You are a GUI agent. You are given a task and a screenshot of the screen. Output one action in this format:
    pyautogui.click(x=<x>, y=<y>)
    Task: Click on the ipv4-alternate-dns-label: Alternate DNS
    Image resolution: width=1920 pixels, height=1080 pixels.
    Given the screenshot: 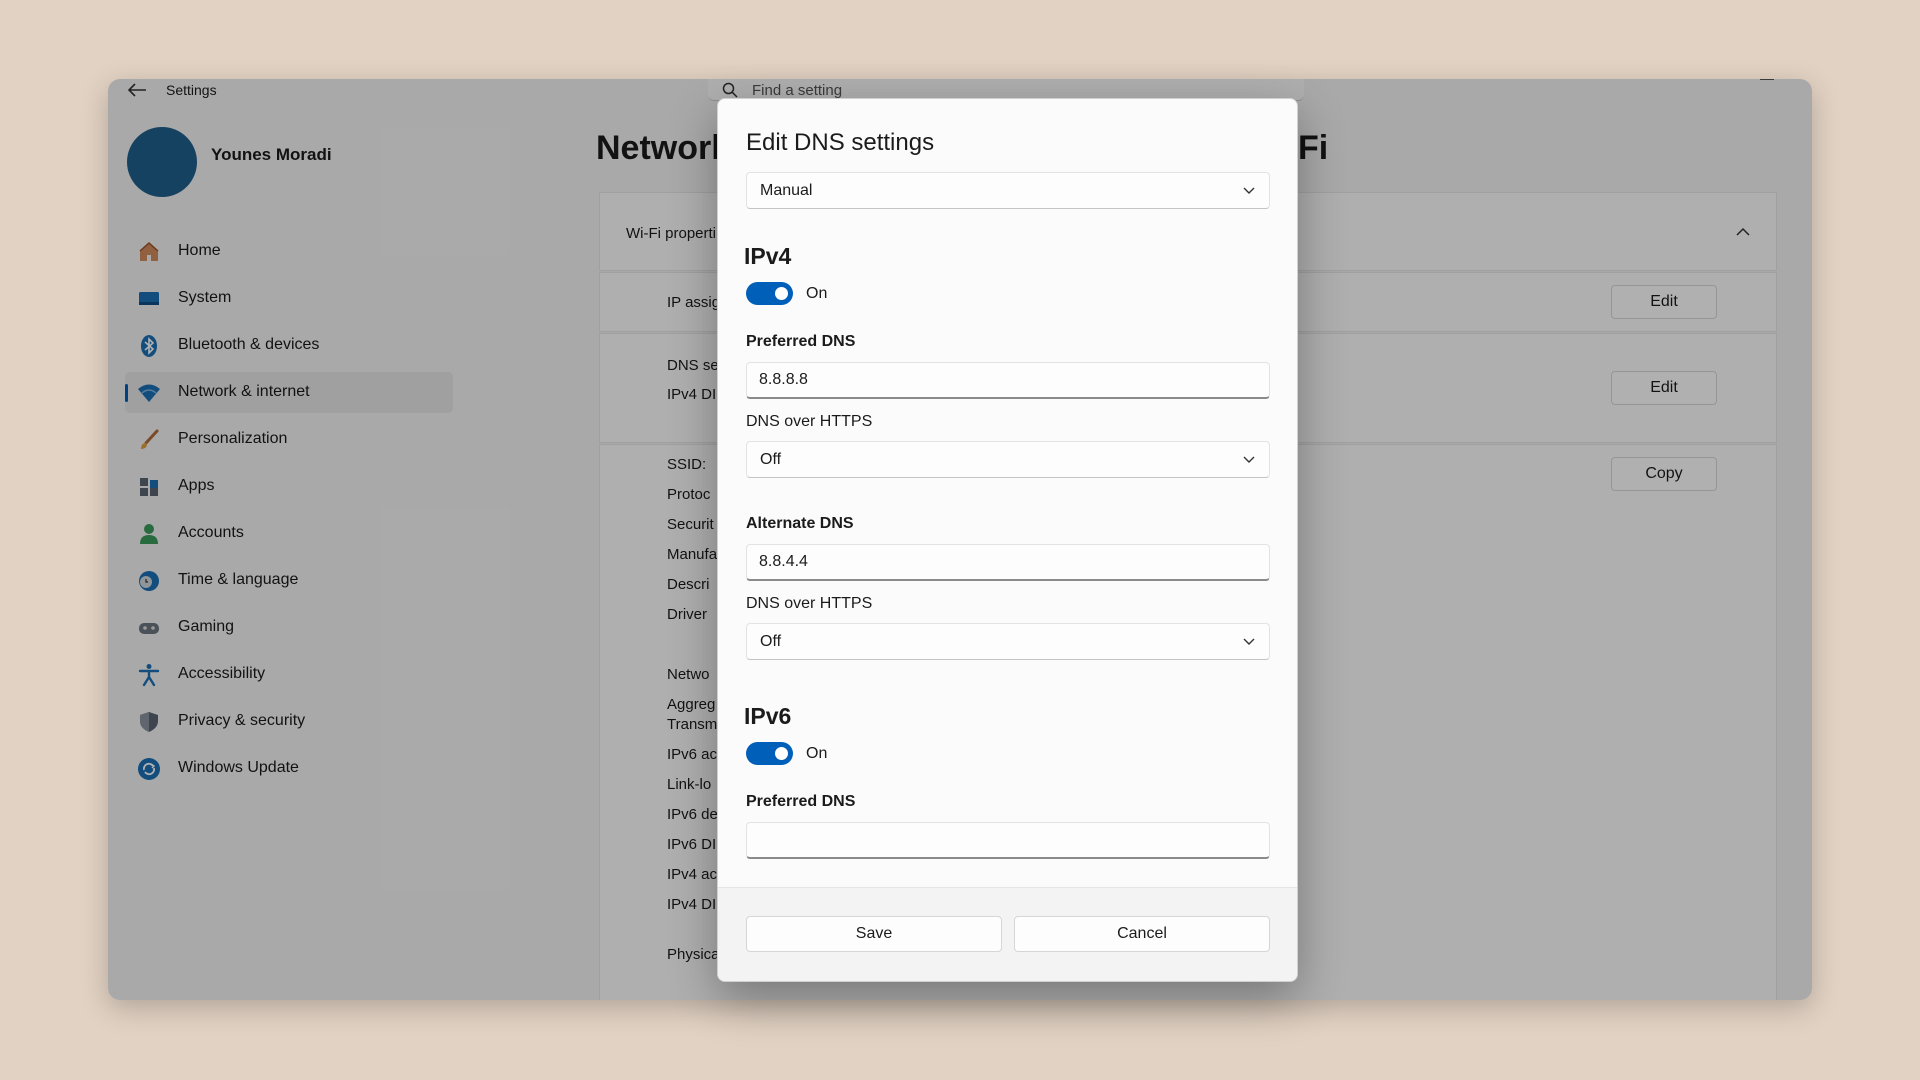 What is the action you would take?
    pyautogui.click(x=800, y=523)
    